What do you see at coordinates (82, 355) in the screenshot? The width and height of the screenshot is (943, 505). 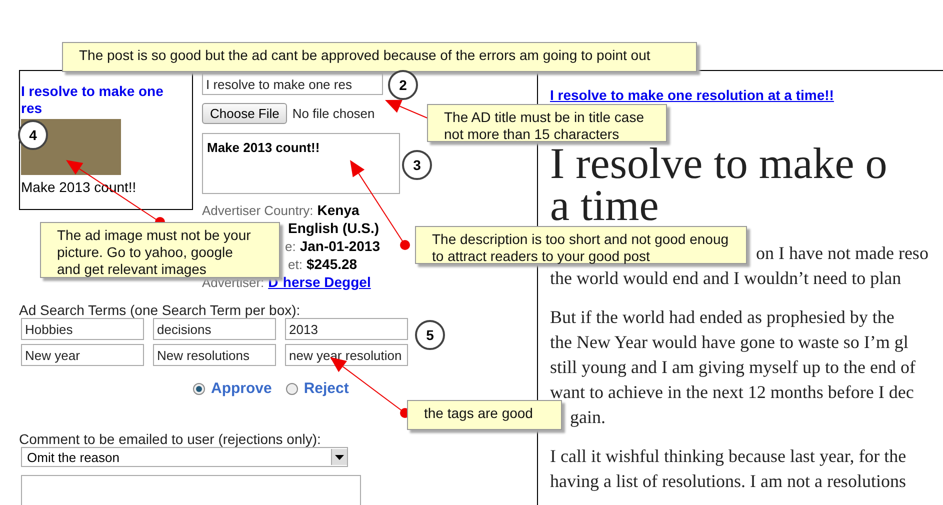 I see `search-term-field: New year` at bounding box center [82, 355].